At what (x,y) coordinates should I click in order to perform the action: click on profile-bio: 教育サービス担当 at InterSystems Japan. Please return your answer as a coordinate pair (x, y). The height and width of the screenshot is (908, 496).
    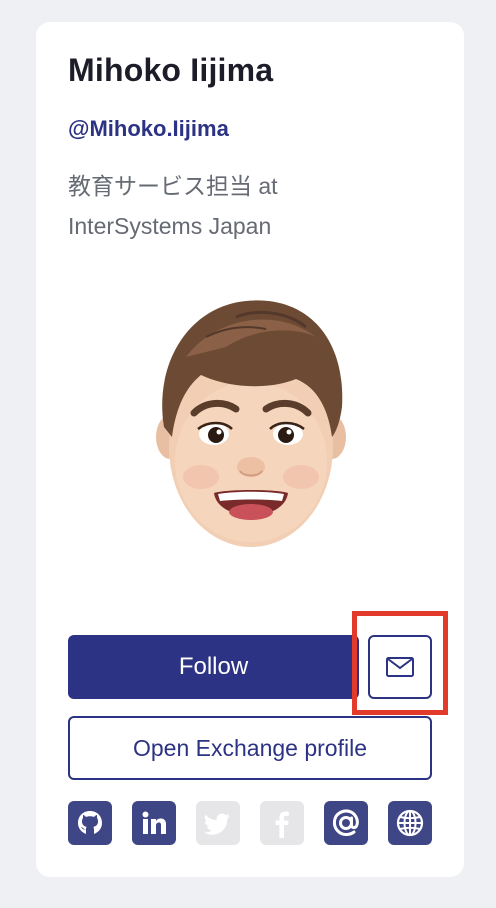
    Looking at the image, I should click on (248, 206).